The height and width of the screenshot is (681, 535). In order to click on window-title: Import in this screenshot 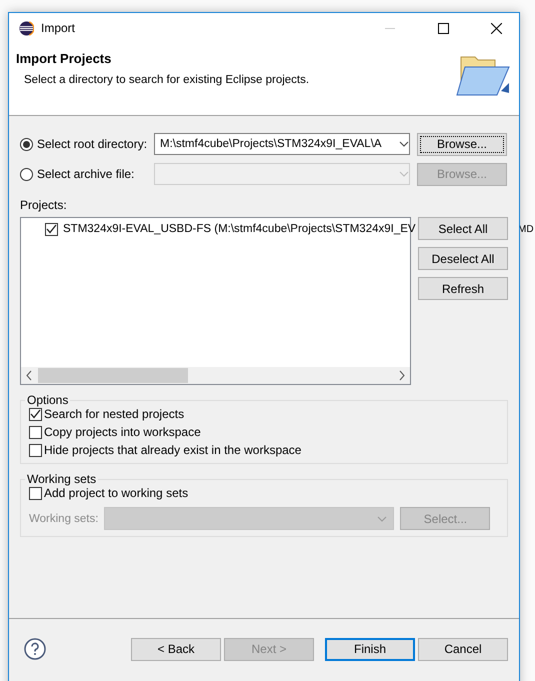, I will do `click(58, 28)`.